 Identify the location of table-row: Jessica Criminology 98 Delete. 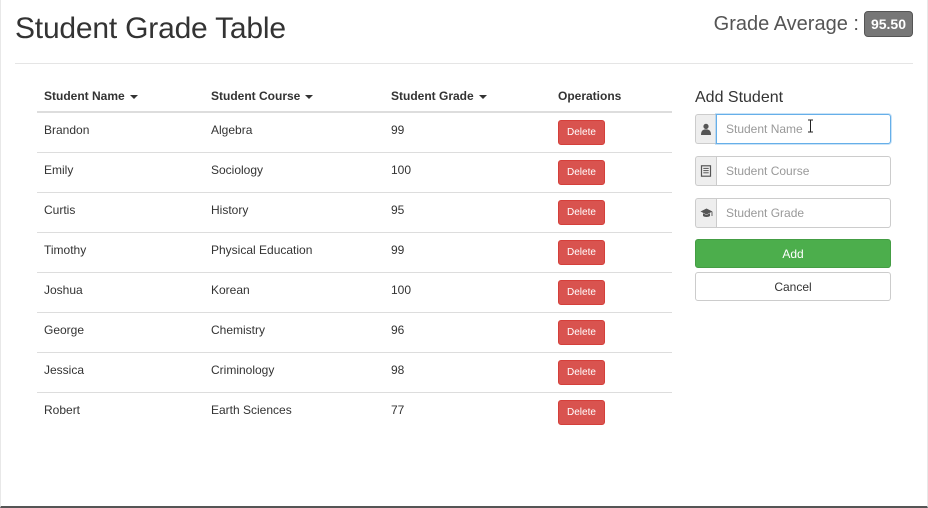
(354, 371).